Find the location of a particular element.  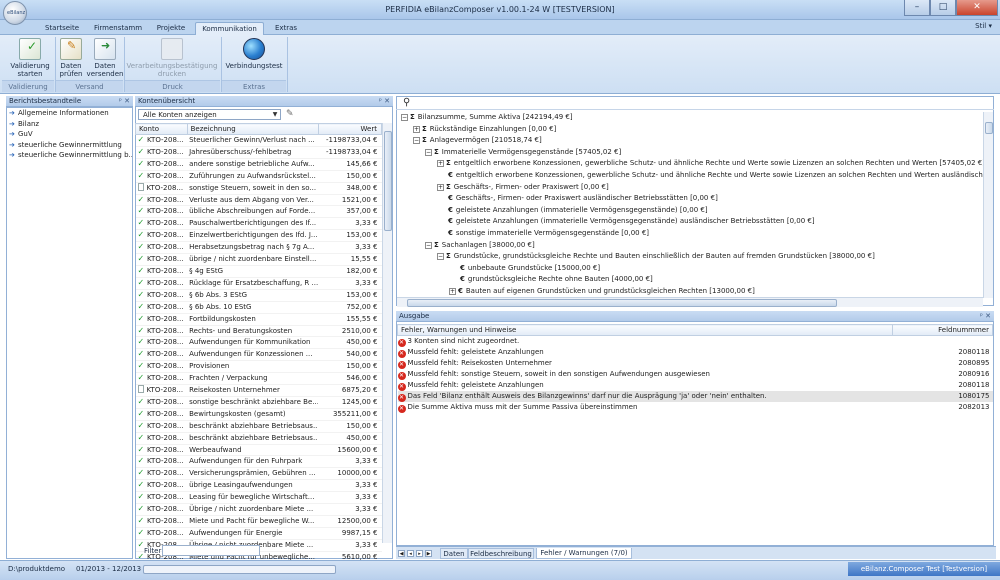

table-row: ✓ KTO-208... § 6b Abs. 10 EStG 752,00 € is located at coordinates (258, 307).